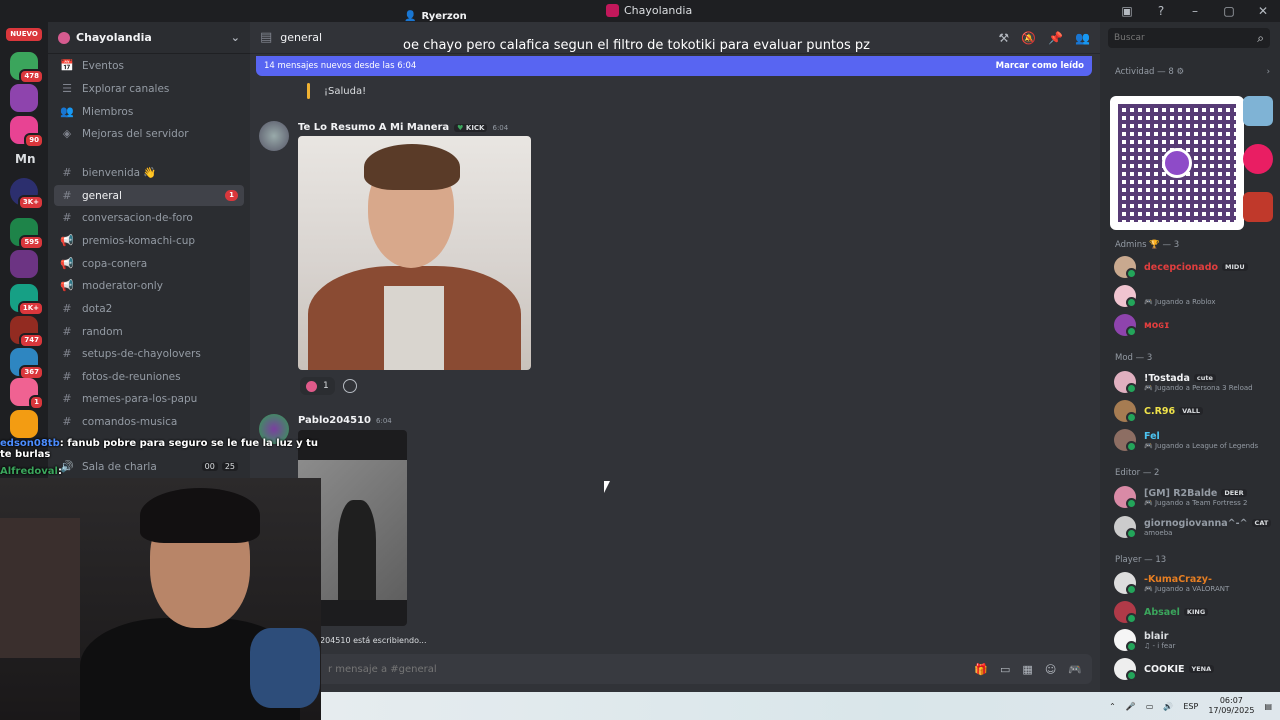 This screenshot has width=1280, height=720. I want to click on member-item: ᴍᴏɢɪ, so click(1194, 325).